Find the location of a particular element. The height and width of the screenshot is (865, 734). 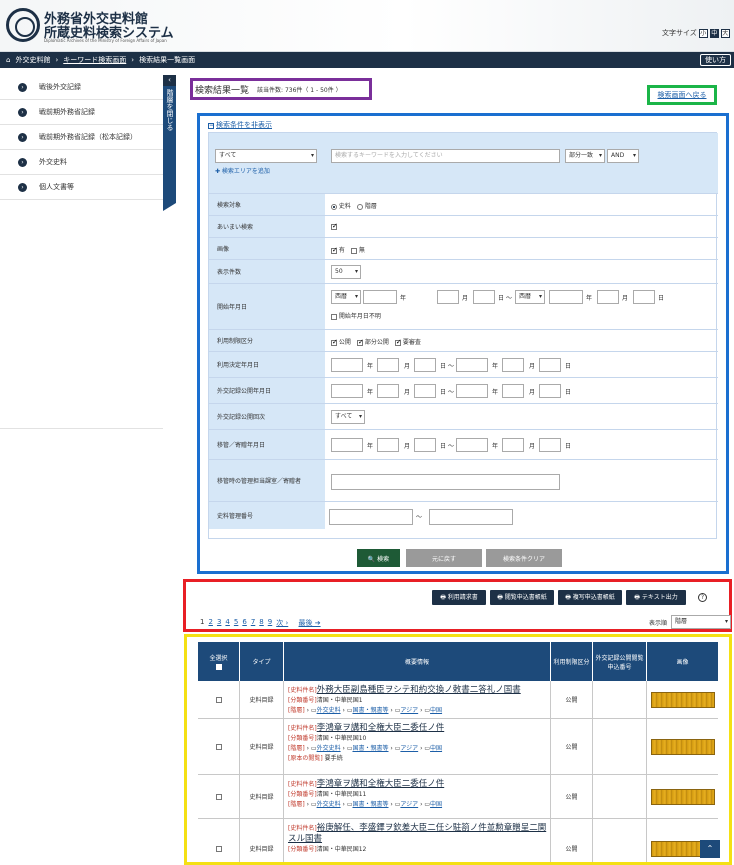

select-all-header: 全選択 is located at coordinates (219, 661).